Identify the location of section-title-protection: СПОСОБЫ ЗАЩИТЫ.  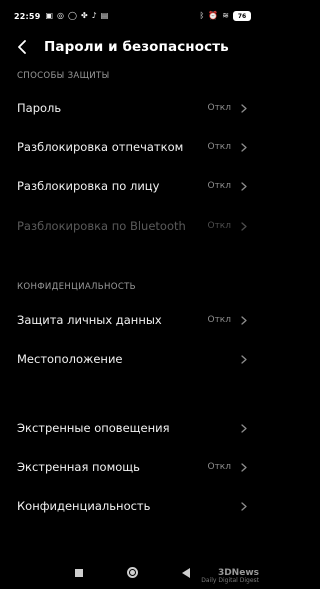
(63, 76).